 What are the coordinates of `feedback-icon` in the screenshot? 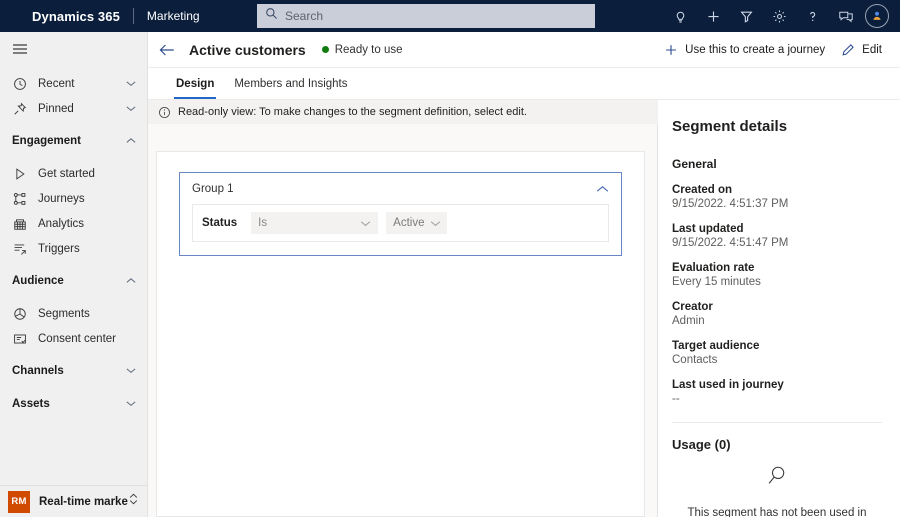 It's located at (845, 16).